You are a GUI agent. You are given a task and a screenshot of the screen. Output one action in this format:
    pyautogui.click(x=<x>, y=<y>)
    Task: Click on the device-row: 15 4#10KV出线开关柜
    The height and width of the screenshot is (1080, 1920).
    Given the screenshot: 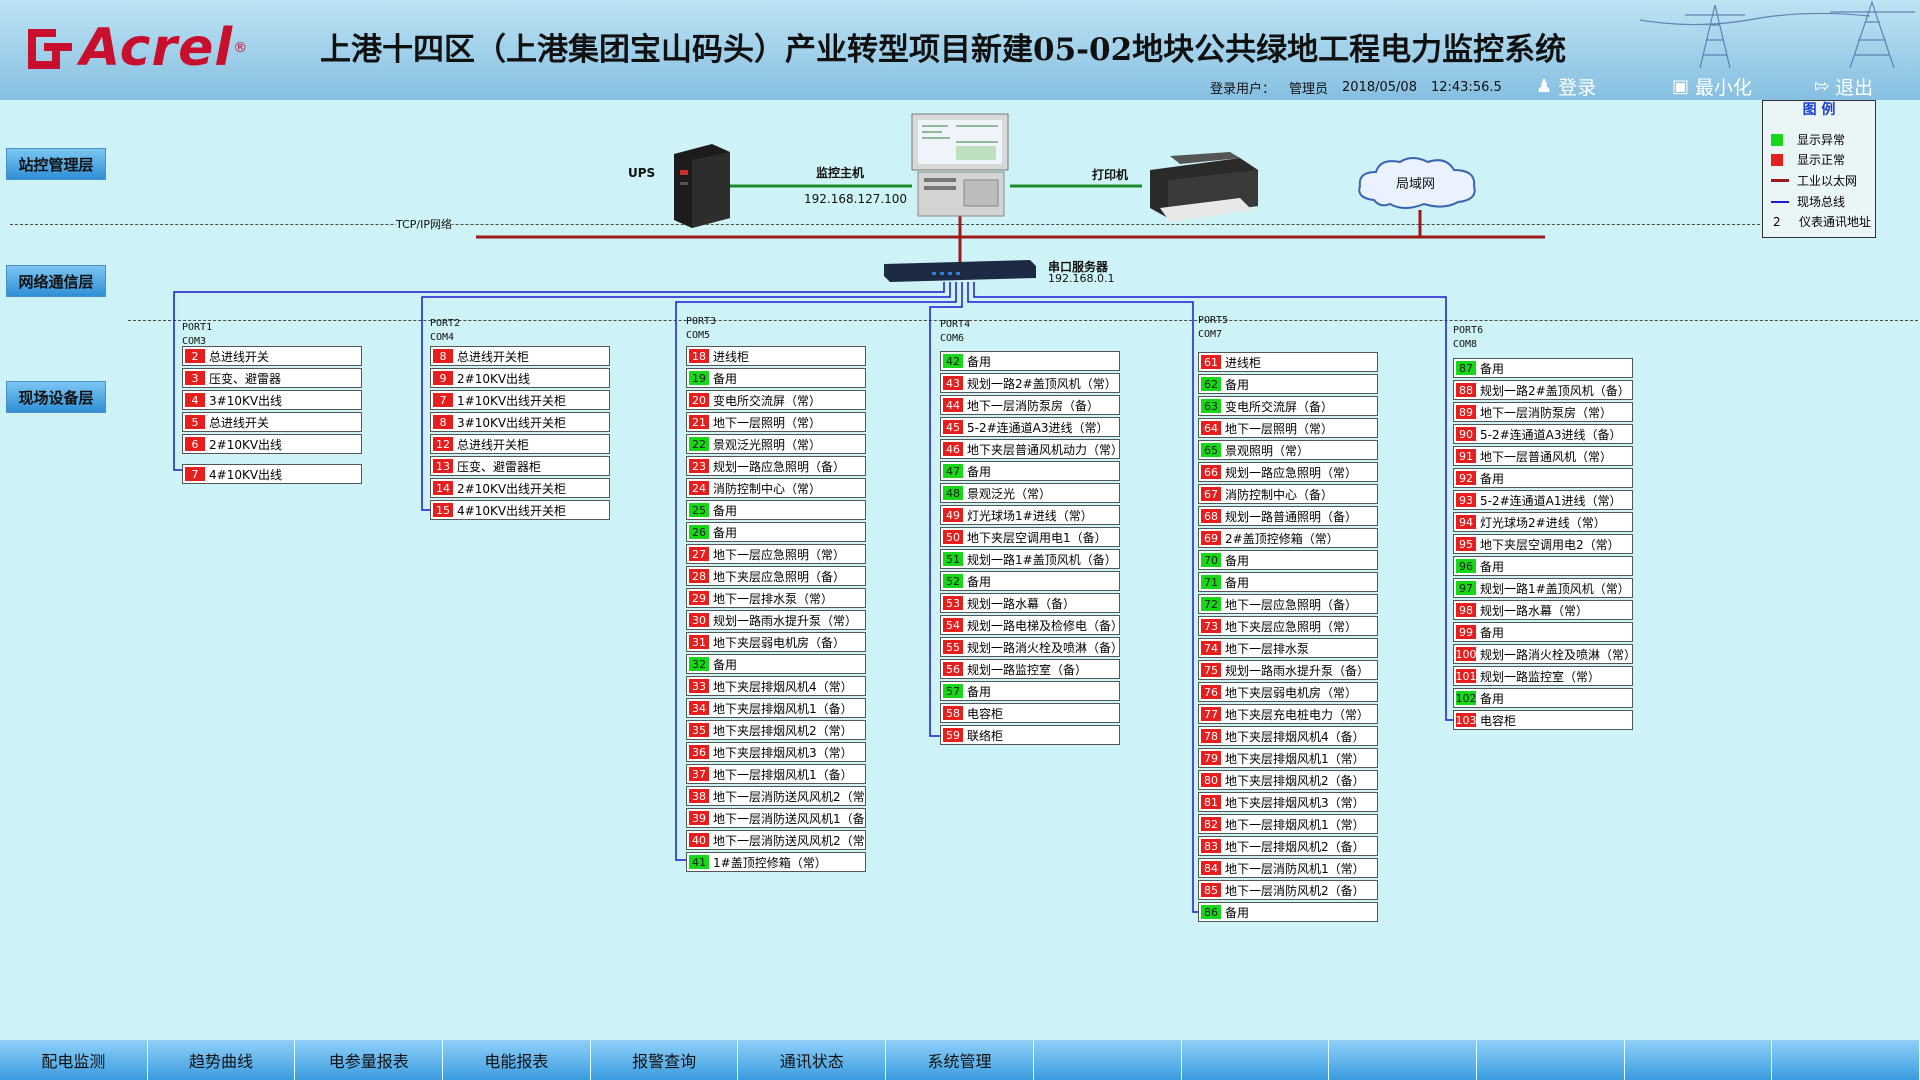 What is the action you would take?
    pyautogui.click(x=520, y=510)
    